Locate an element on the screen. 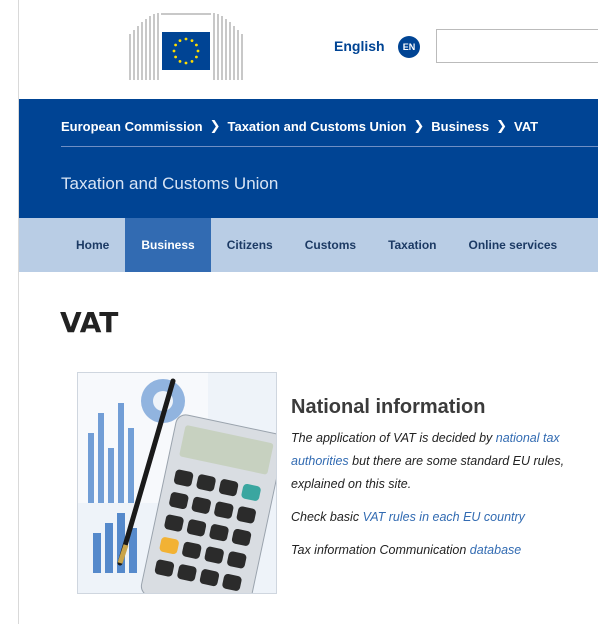 Image resolution: width=598 pixels, height=624 pixels. calculator-illustration is located at coordinates (177, 483).